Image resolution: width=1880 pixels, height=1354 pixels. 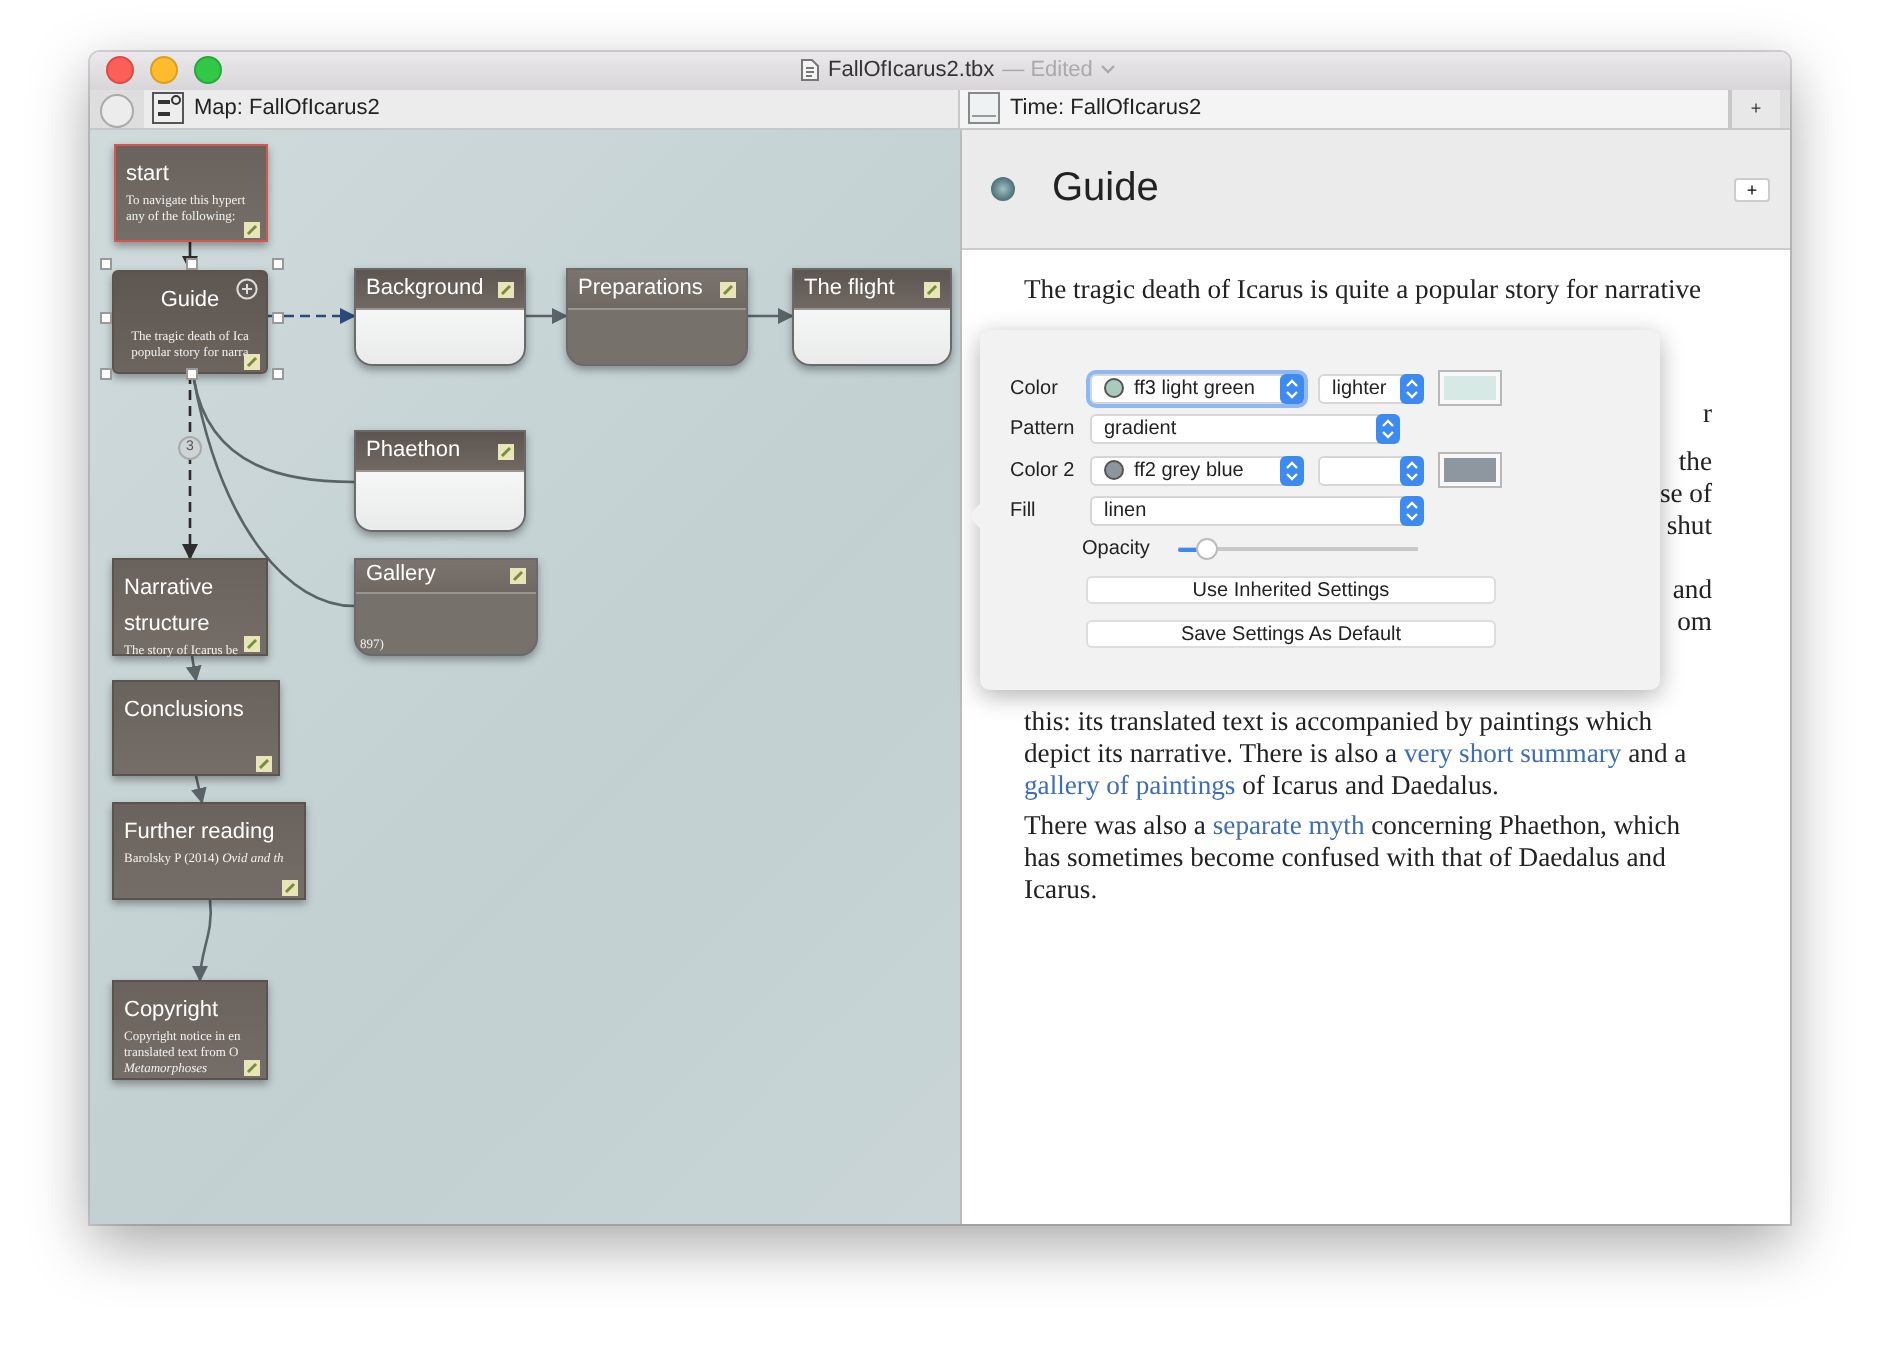 What do you see at coordinates (1707, 414) in the screenshot?
I see `text-fragment: r` at bounding box center [1707, 414].